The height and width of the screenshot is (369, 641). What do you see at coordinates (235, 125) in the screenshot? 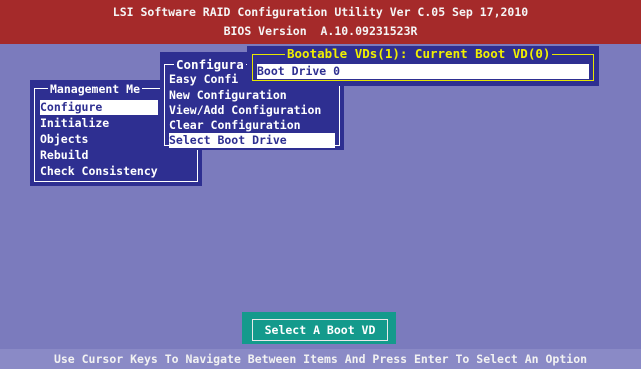
I see `menu-item-clear-configuration: Clear Configuration` at bounding box center [235, 125].